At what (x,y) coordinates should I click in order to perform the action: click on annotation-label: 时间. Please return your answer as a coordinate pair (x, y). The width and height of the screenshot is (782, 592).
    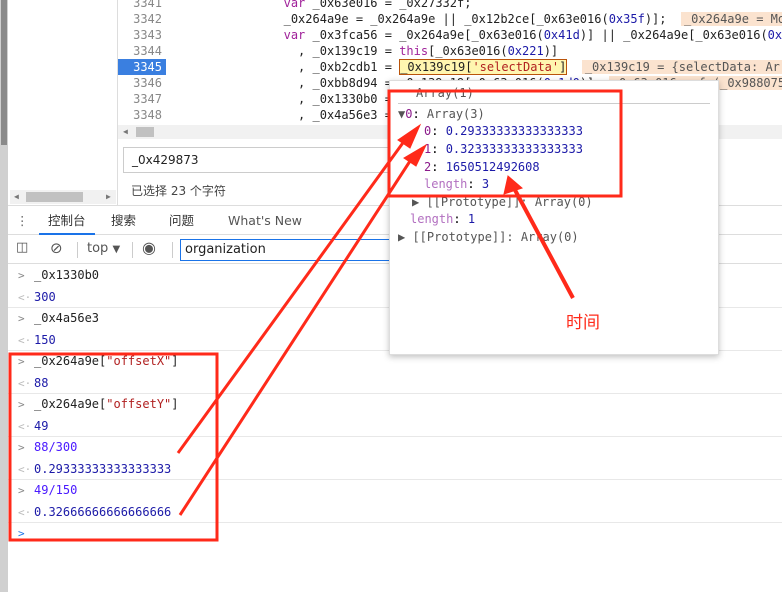
    Looking at the image, I should click on (583, 323).